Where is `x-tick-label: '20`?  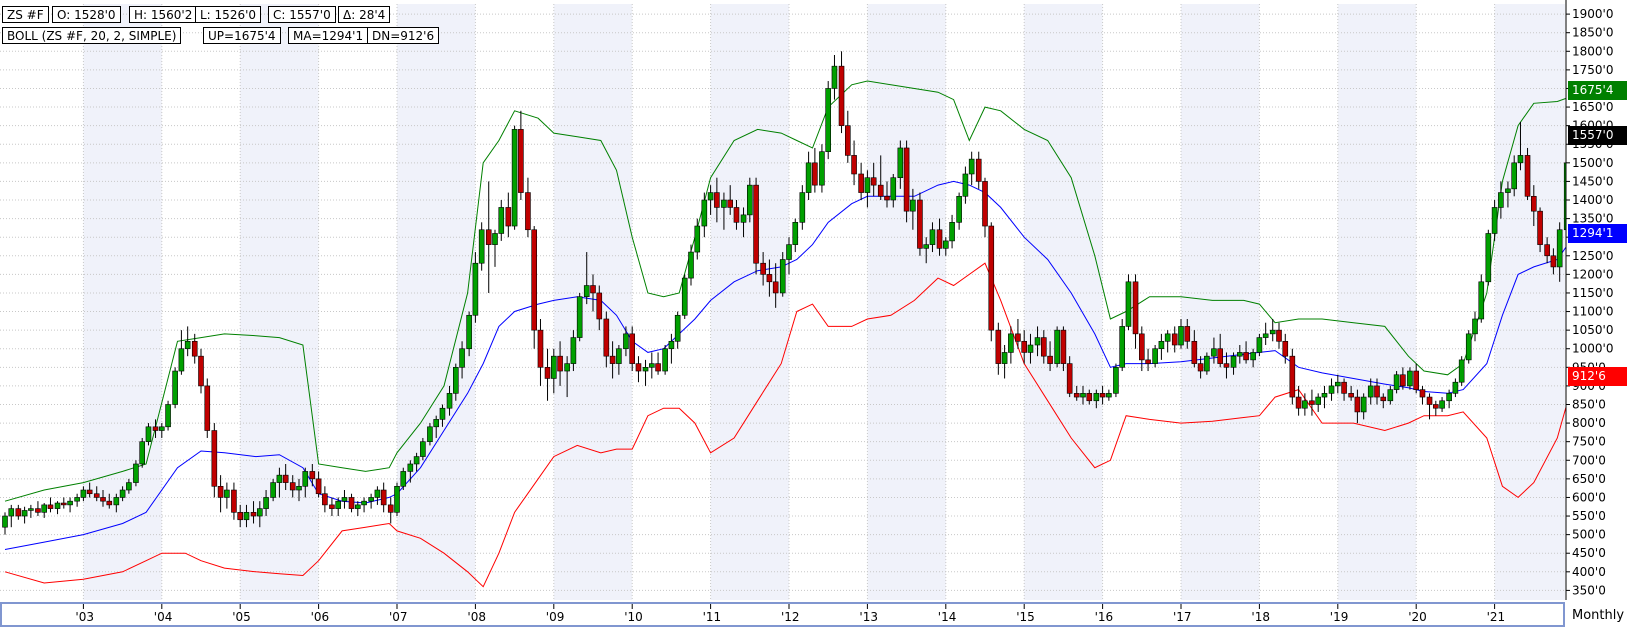
x-tick-label: '20 is located at coordinates (1417, 617).